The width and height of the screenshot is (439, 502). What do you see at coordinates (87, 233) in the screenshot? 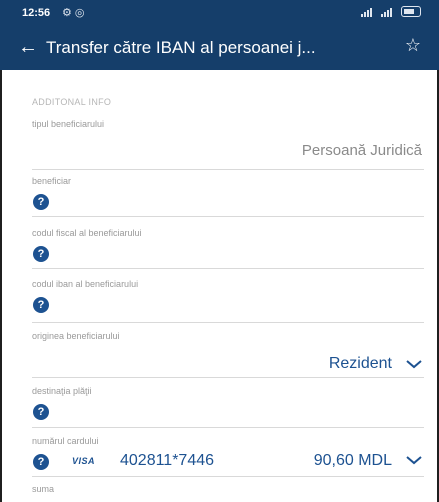
I see `fiscal-code-label: codul fiscal al beneficiarului` at bounding box center [87, 233].